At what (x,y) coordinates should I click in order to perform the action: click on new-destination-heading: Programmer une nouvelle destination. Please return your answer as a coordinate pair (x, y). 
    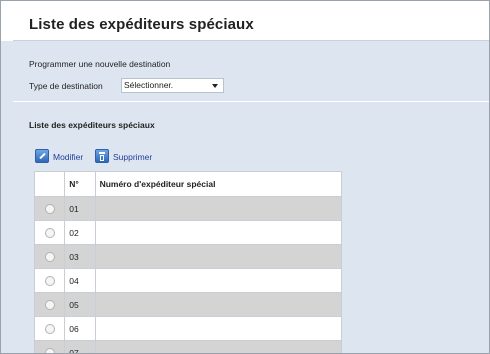
    Looking at the image, I should click on (100, 64).